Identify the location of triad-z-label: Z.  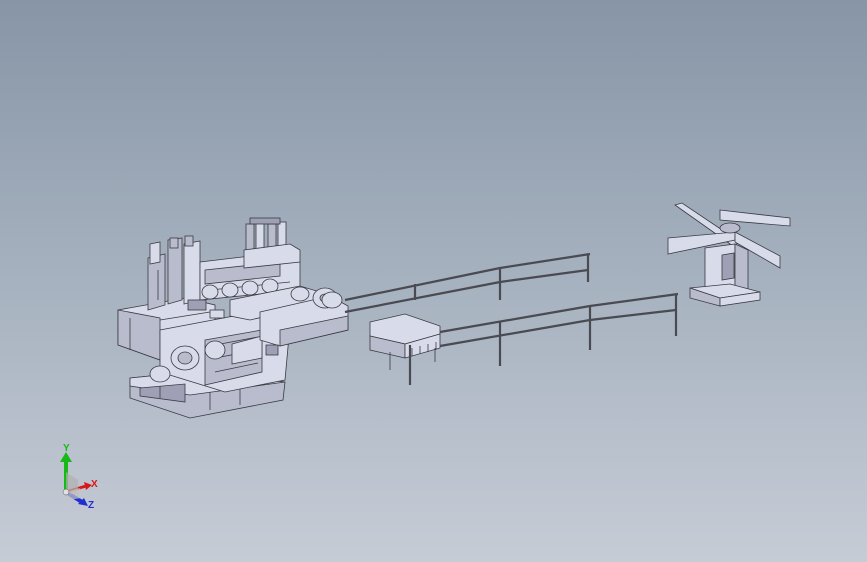
(91, 505).